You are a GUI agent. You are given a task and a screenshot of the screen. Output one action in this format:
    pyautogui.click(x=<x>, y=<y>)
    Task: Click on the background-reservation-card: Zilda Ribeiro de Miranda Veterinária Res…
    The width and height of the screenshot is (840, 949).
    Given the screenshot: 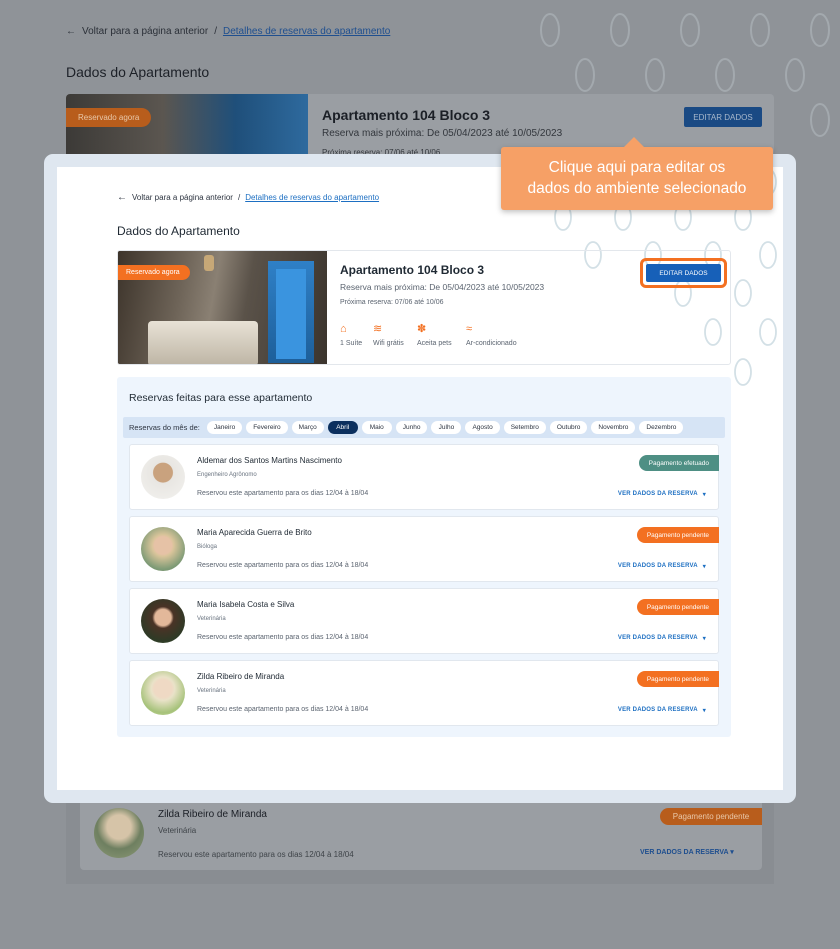 What is the action you would take?
    pyautogui.click(x=421, y=834)
    